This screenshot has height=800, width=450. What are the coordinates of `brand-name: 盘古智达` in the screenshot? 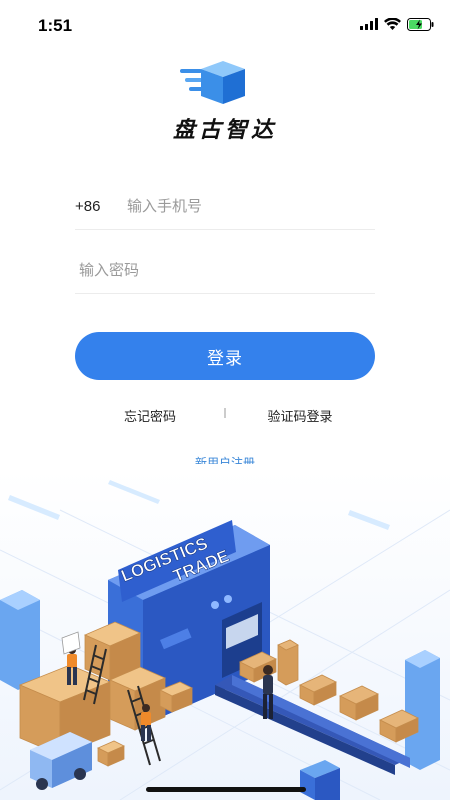 It's located at (224, 130).